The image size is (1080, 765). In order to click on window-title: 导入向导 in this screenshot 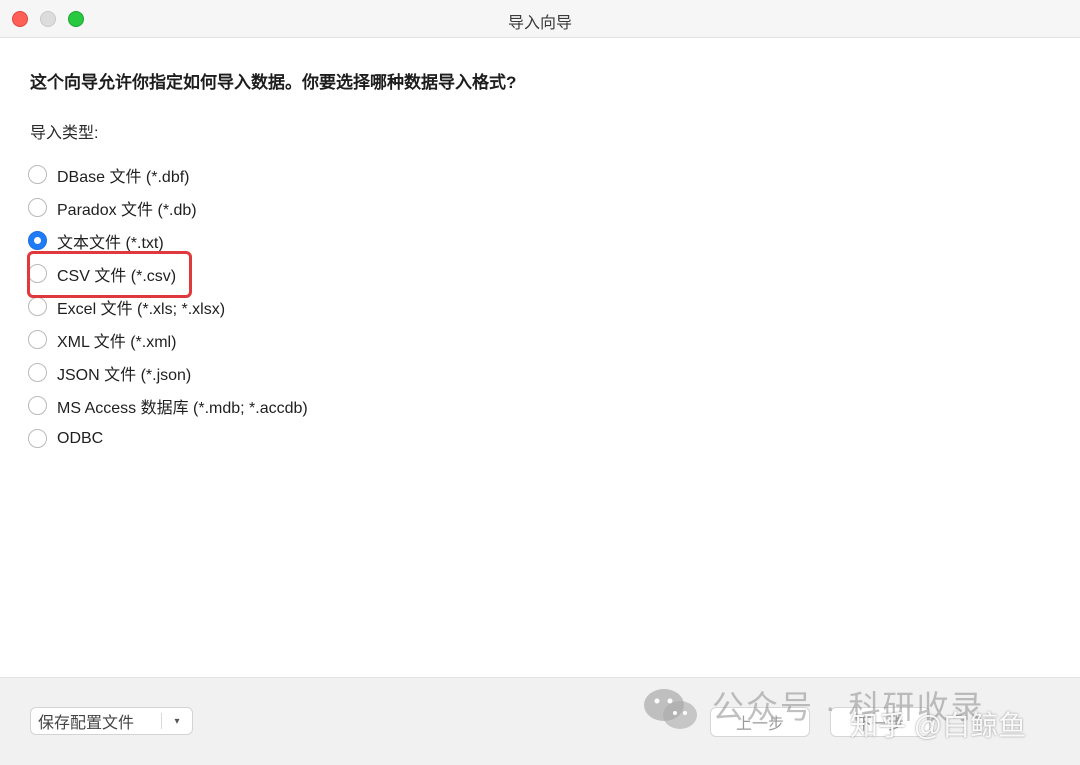, I will do `click(539, 23)`.